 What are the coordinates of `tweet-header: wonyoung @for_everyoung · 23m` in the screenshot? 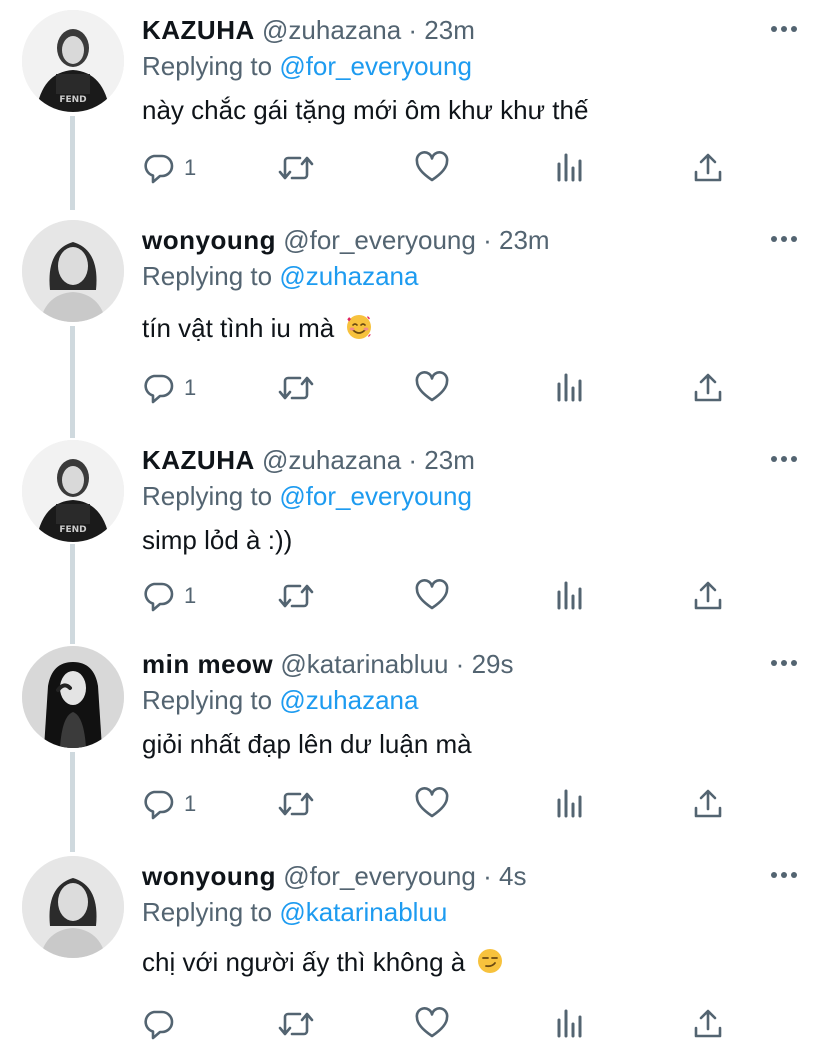 It's located at (346, 240).